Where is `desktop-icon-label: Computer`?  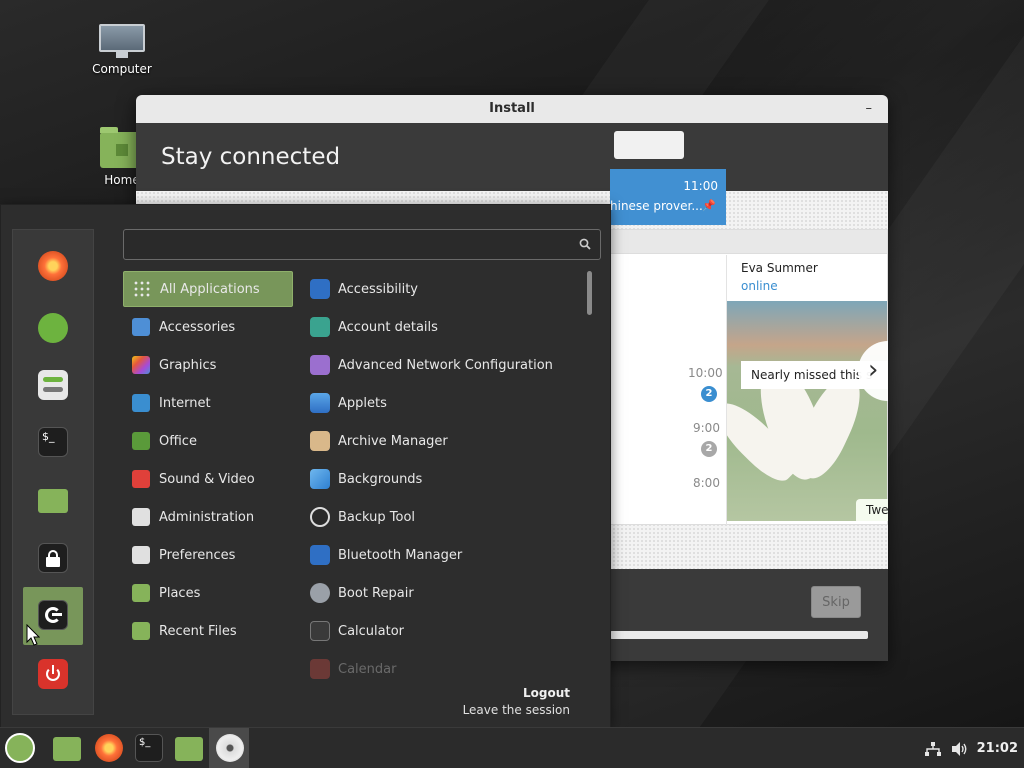 desktop-icon-label: Computer is located at coordinates (122, 69).